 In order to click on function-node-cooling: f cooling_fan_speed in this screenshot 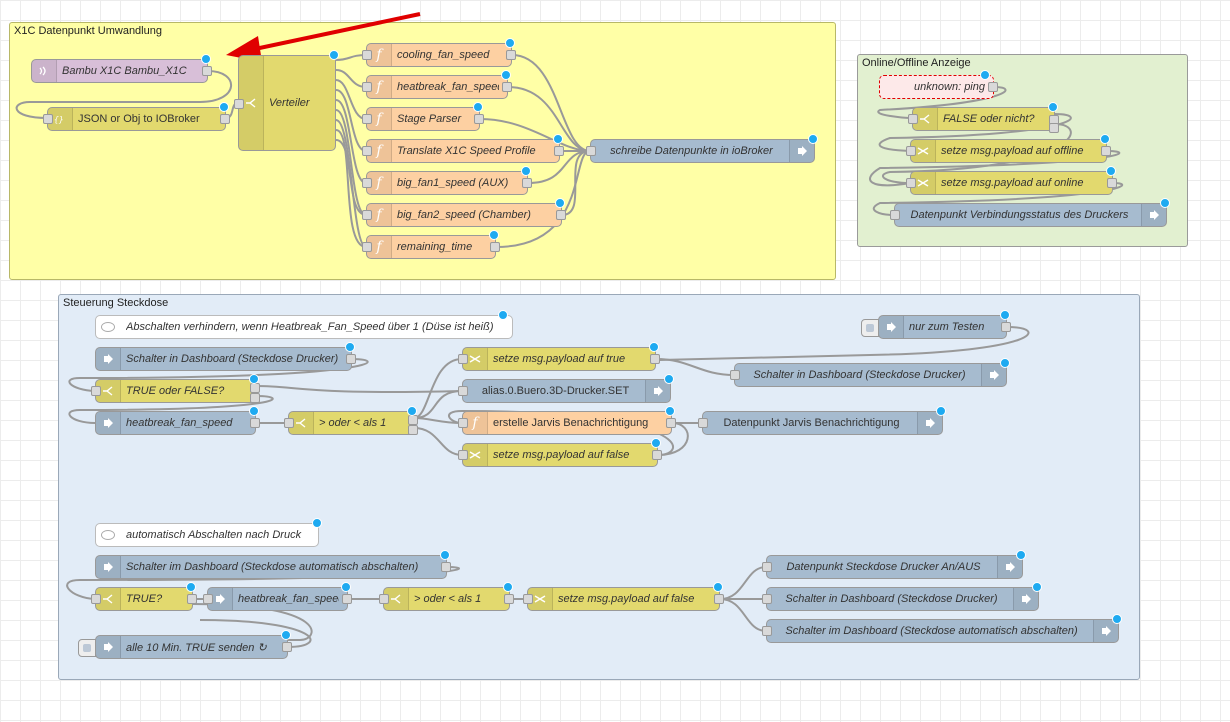, I will do `click(439, 52)`.